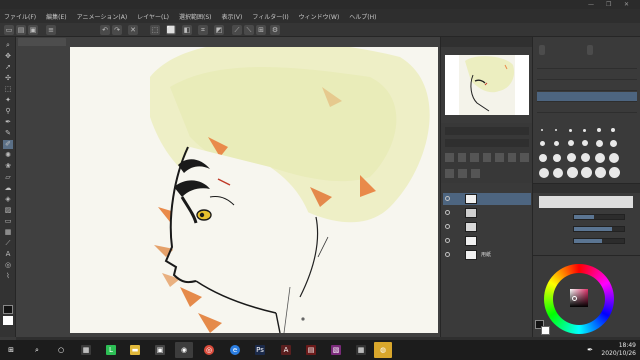 The height and width of the screenshot is (360, 640). What do you see at coordinates (261, 30) in the screenshot?
I see `snap-grid-icon: ⊞` at bounding box center [261, 30].